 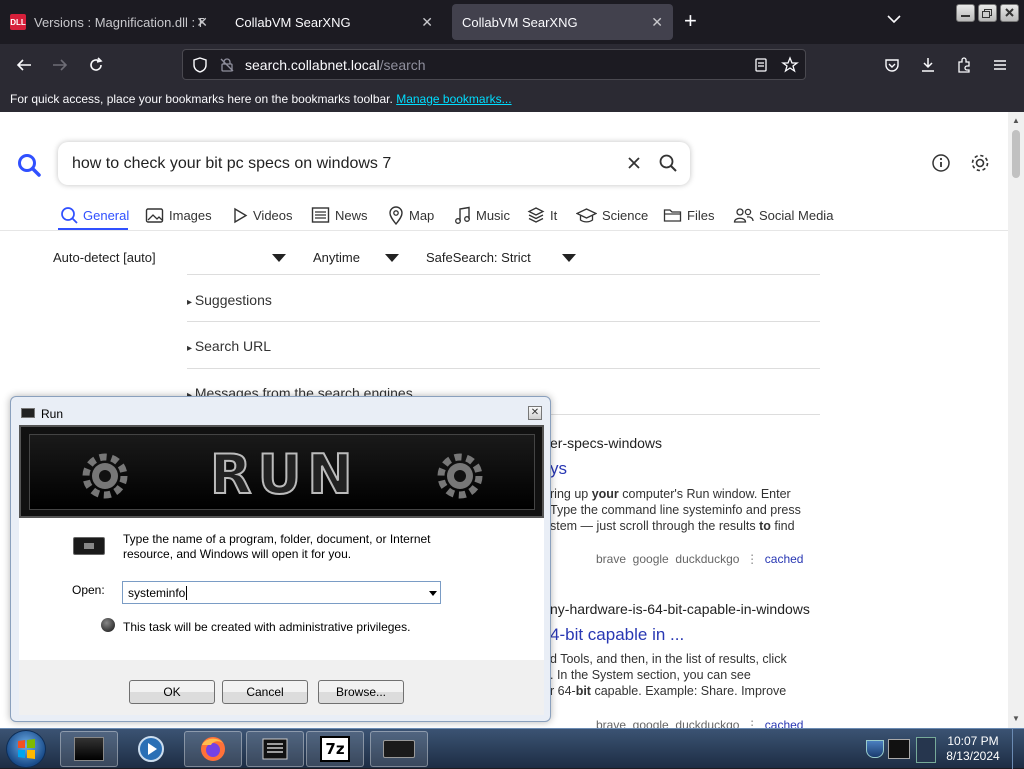 What do you see at coordinates (1018, 749) in the screenshot?
I see `show-desktop-button` at bounding box center [1018, 749].